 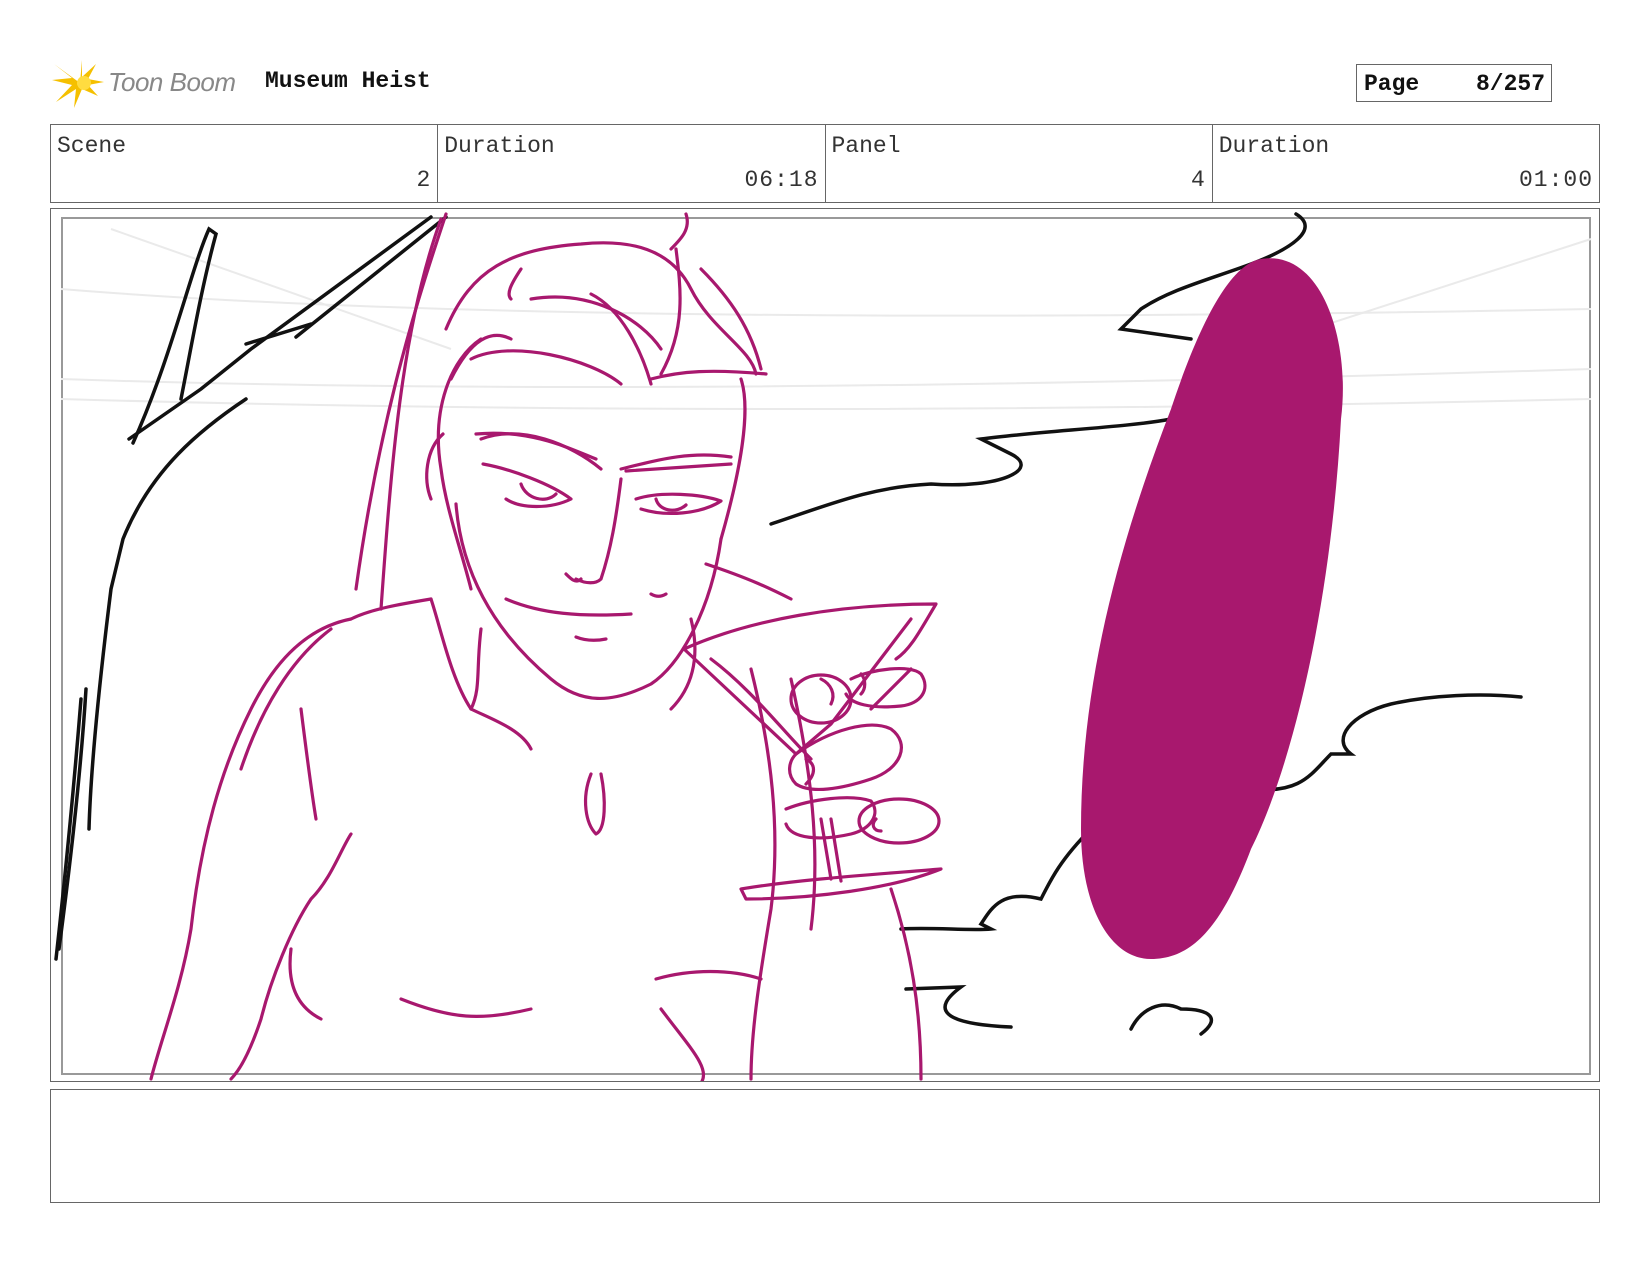 What do you see at coordinates (1274, 146) in the screenshot?
I see `panel-duration-label: Duration` at bounding box center [1274, 146].